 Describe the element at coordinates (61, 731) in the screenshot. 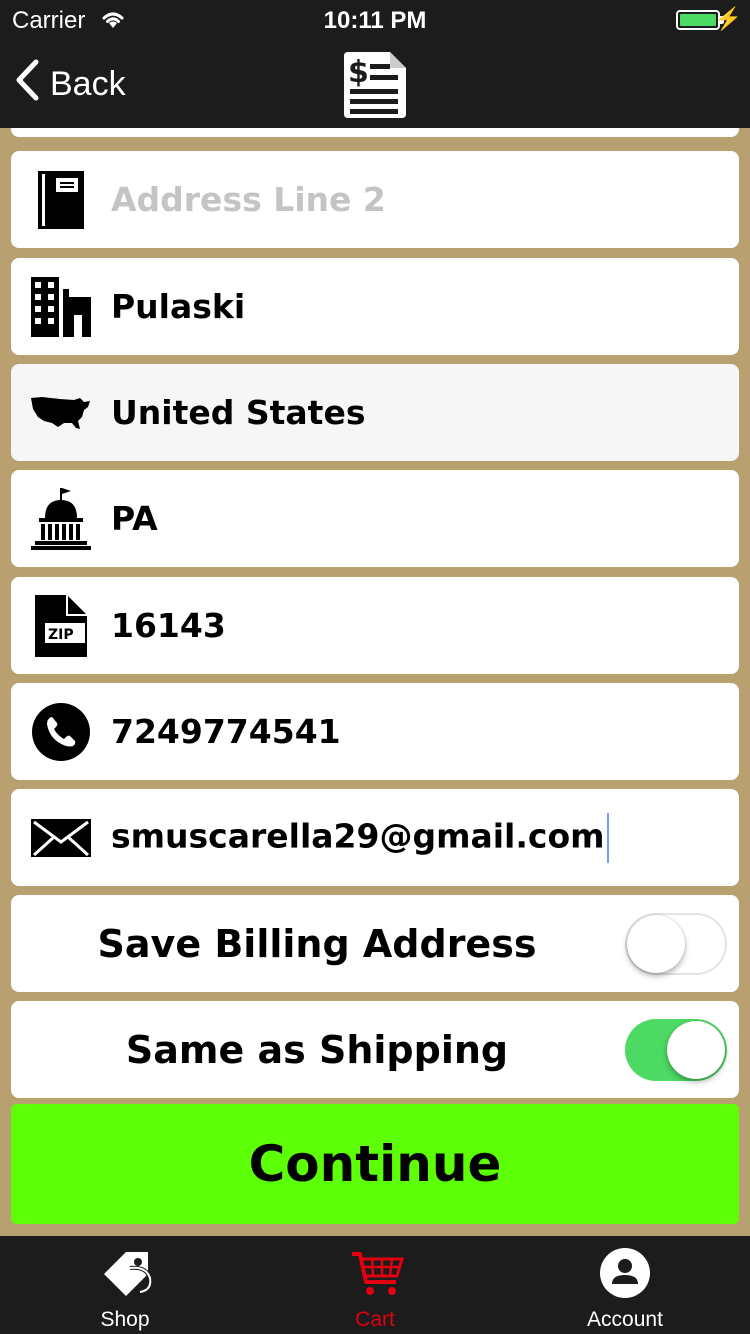

I see `phone-icon` at that location.